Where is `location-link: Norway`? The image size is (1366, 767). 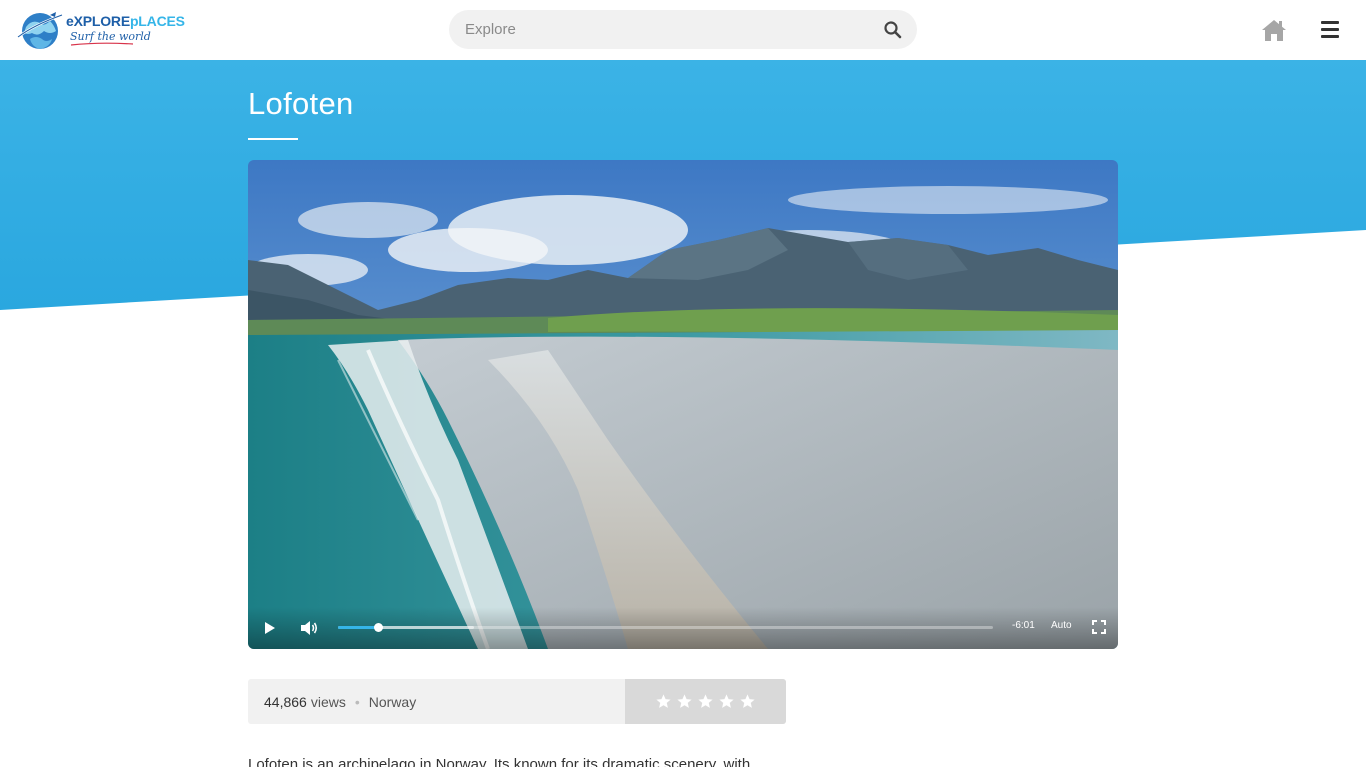
location-link: Norway is located at coordinates (392, 702).